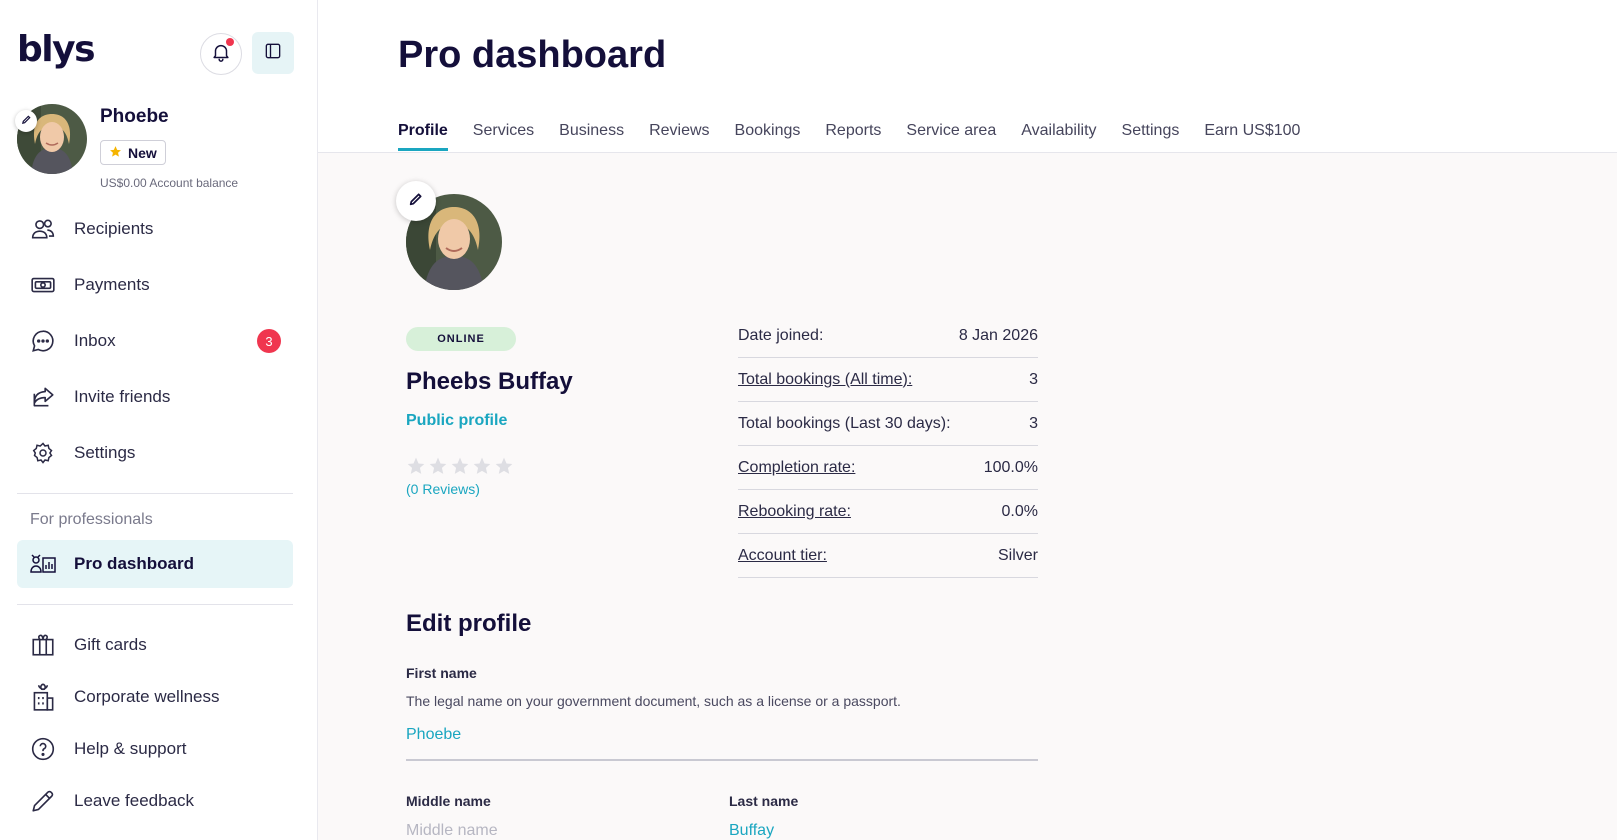  Describe the element at coordinates (456, 421) in the screenshot. I see `public-profile-link: Public profile` at that location.